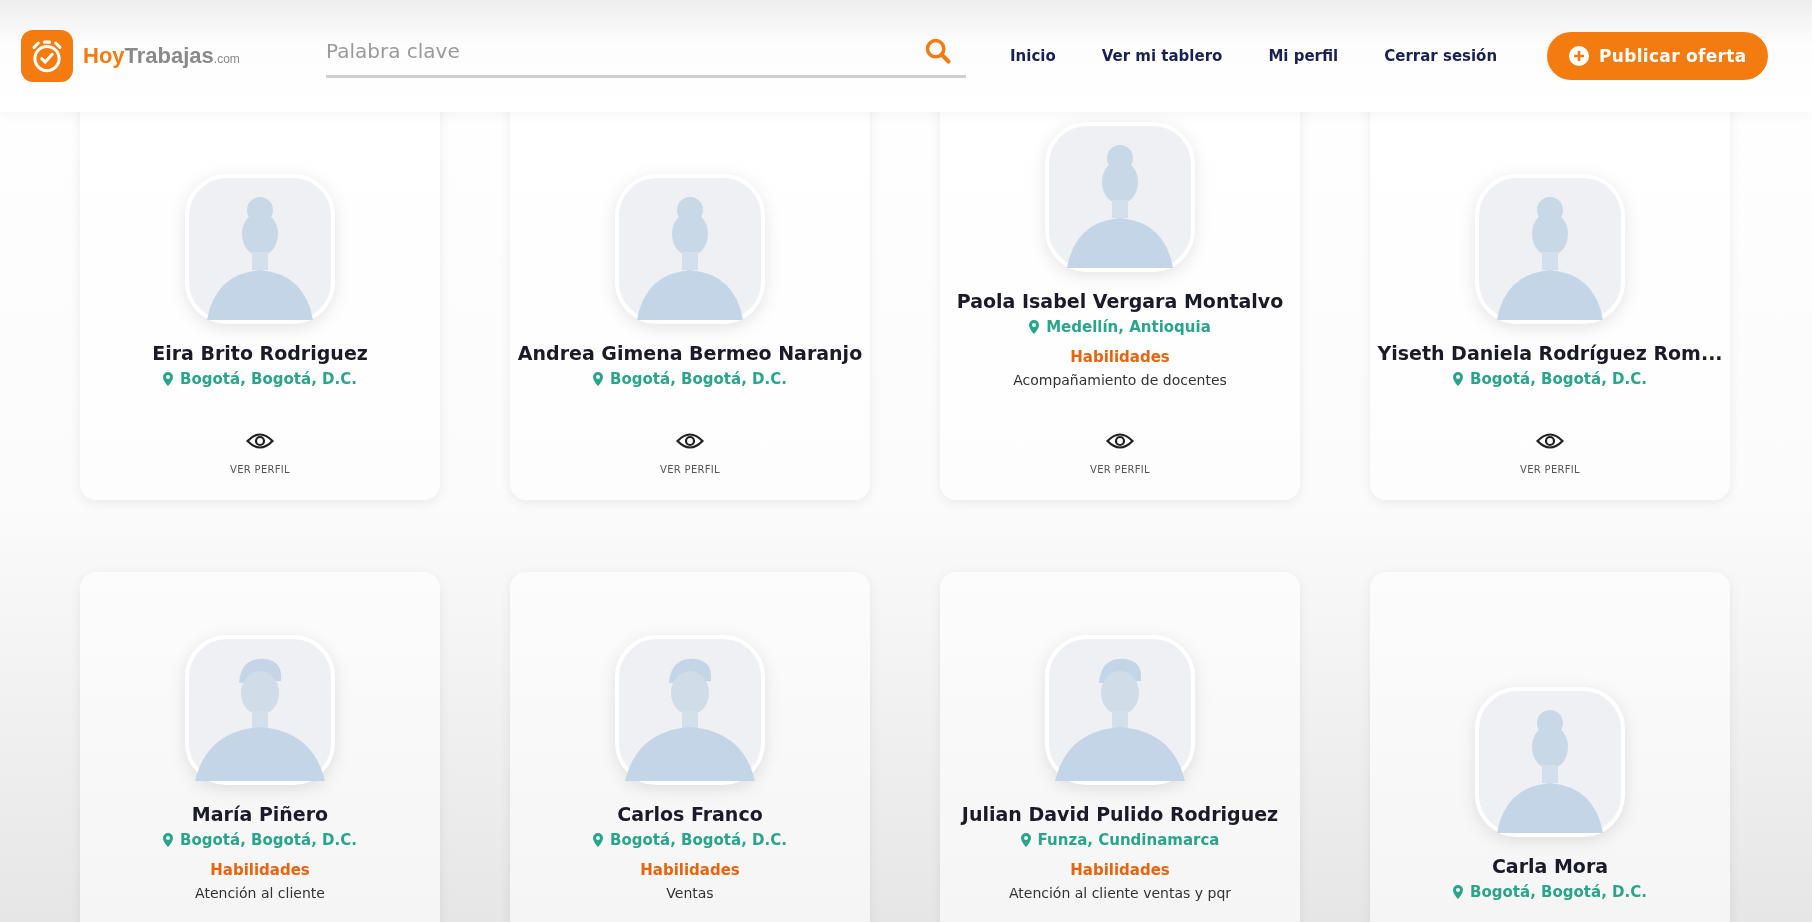  What do you see at coordinates (1128, 327) in the screenshot?
I see `location-text: Medellín, Antioquia` at bounding box center [1128, 327].